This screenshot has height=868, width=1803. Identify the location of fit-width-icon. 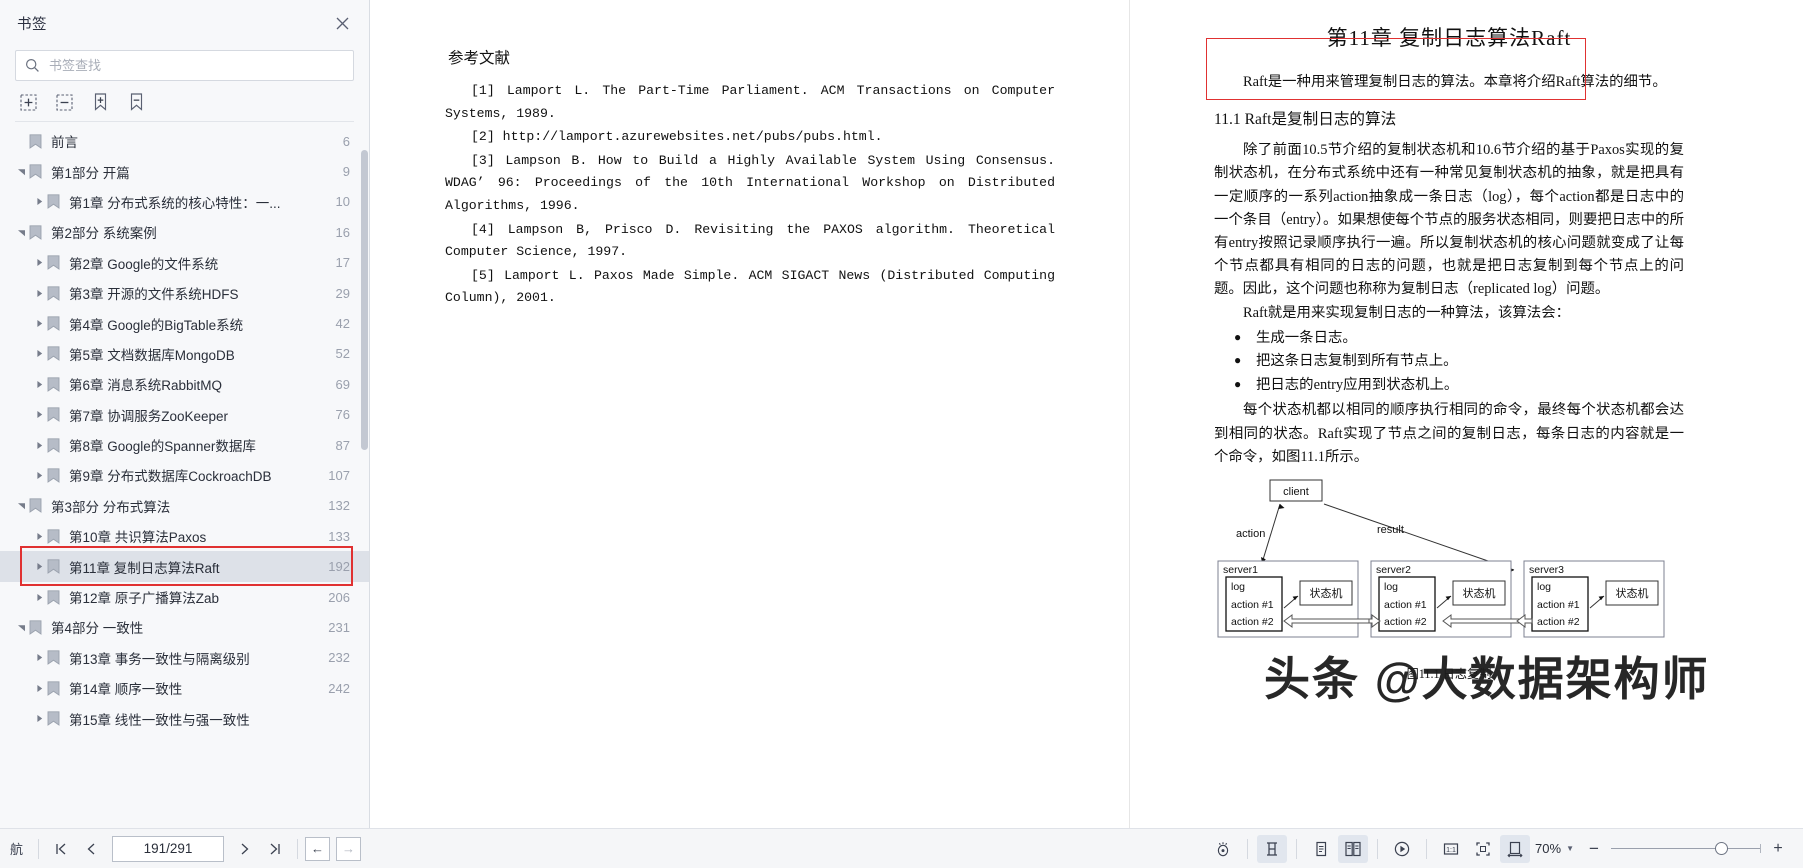
(1515, 848).